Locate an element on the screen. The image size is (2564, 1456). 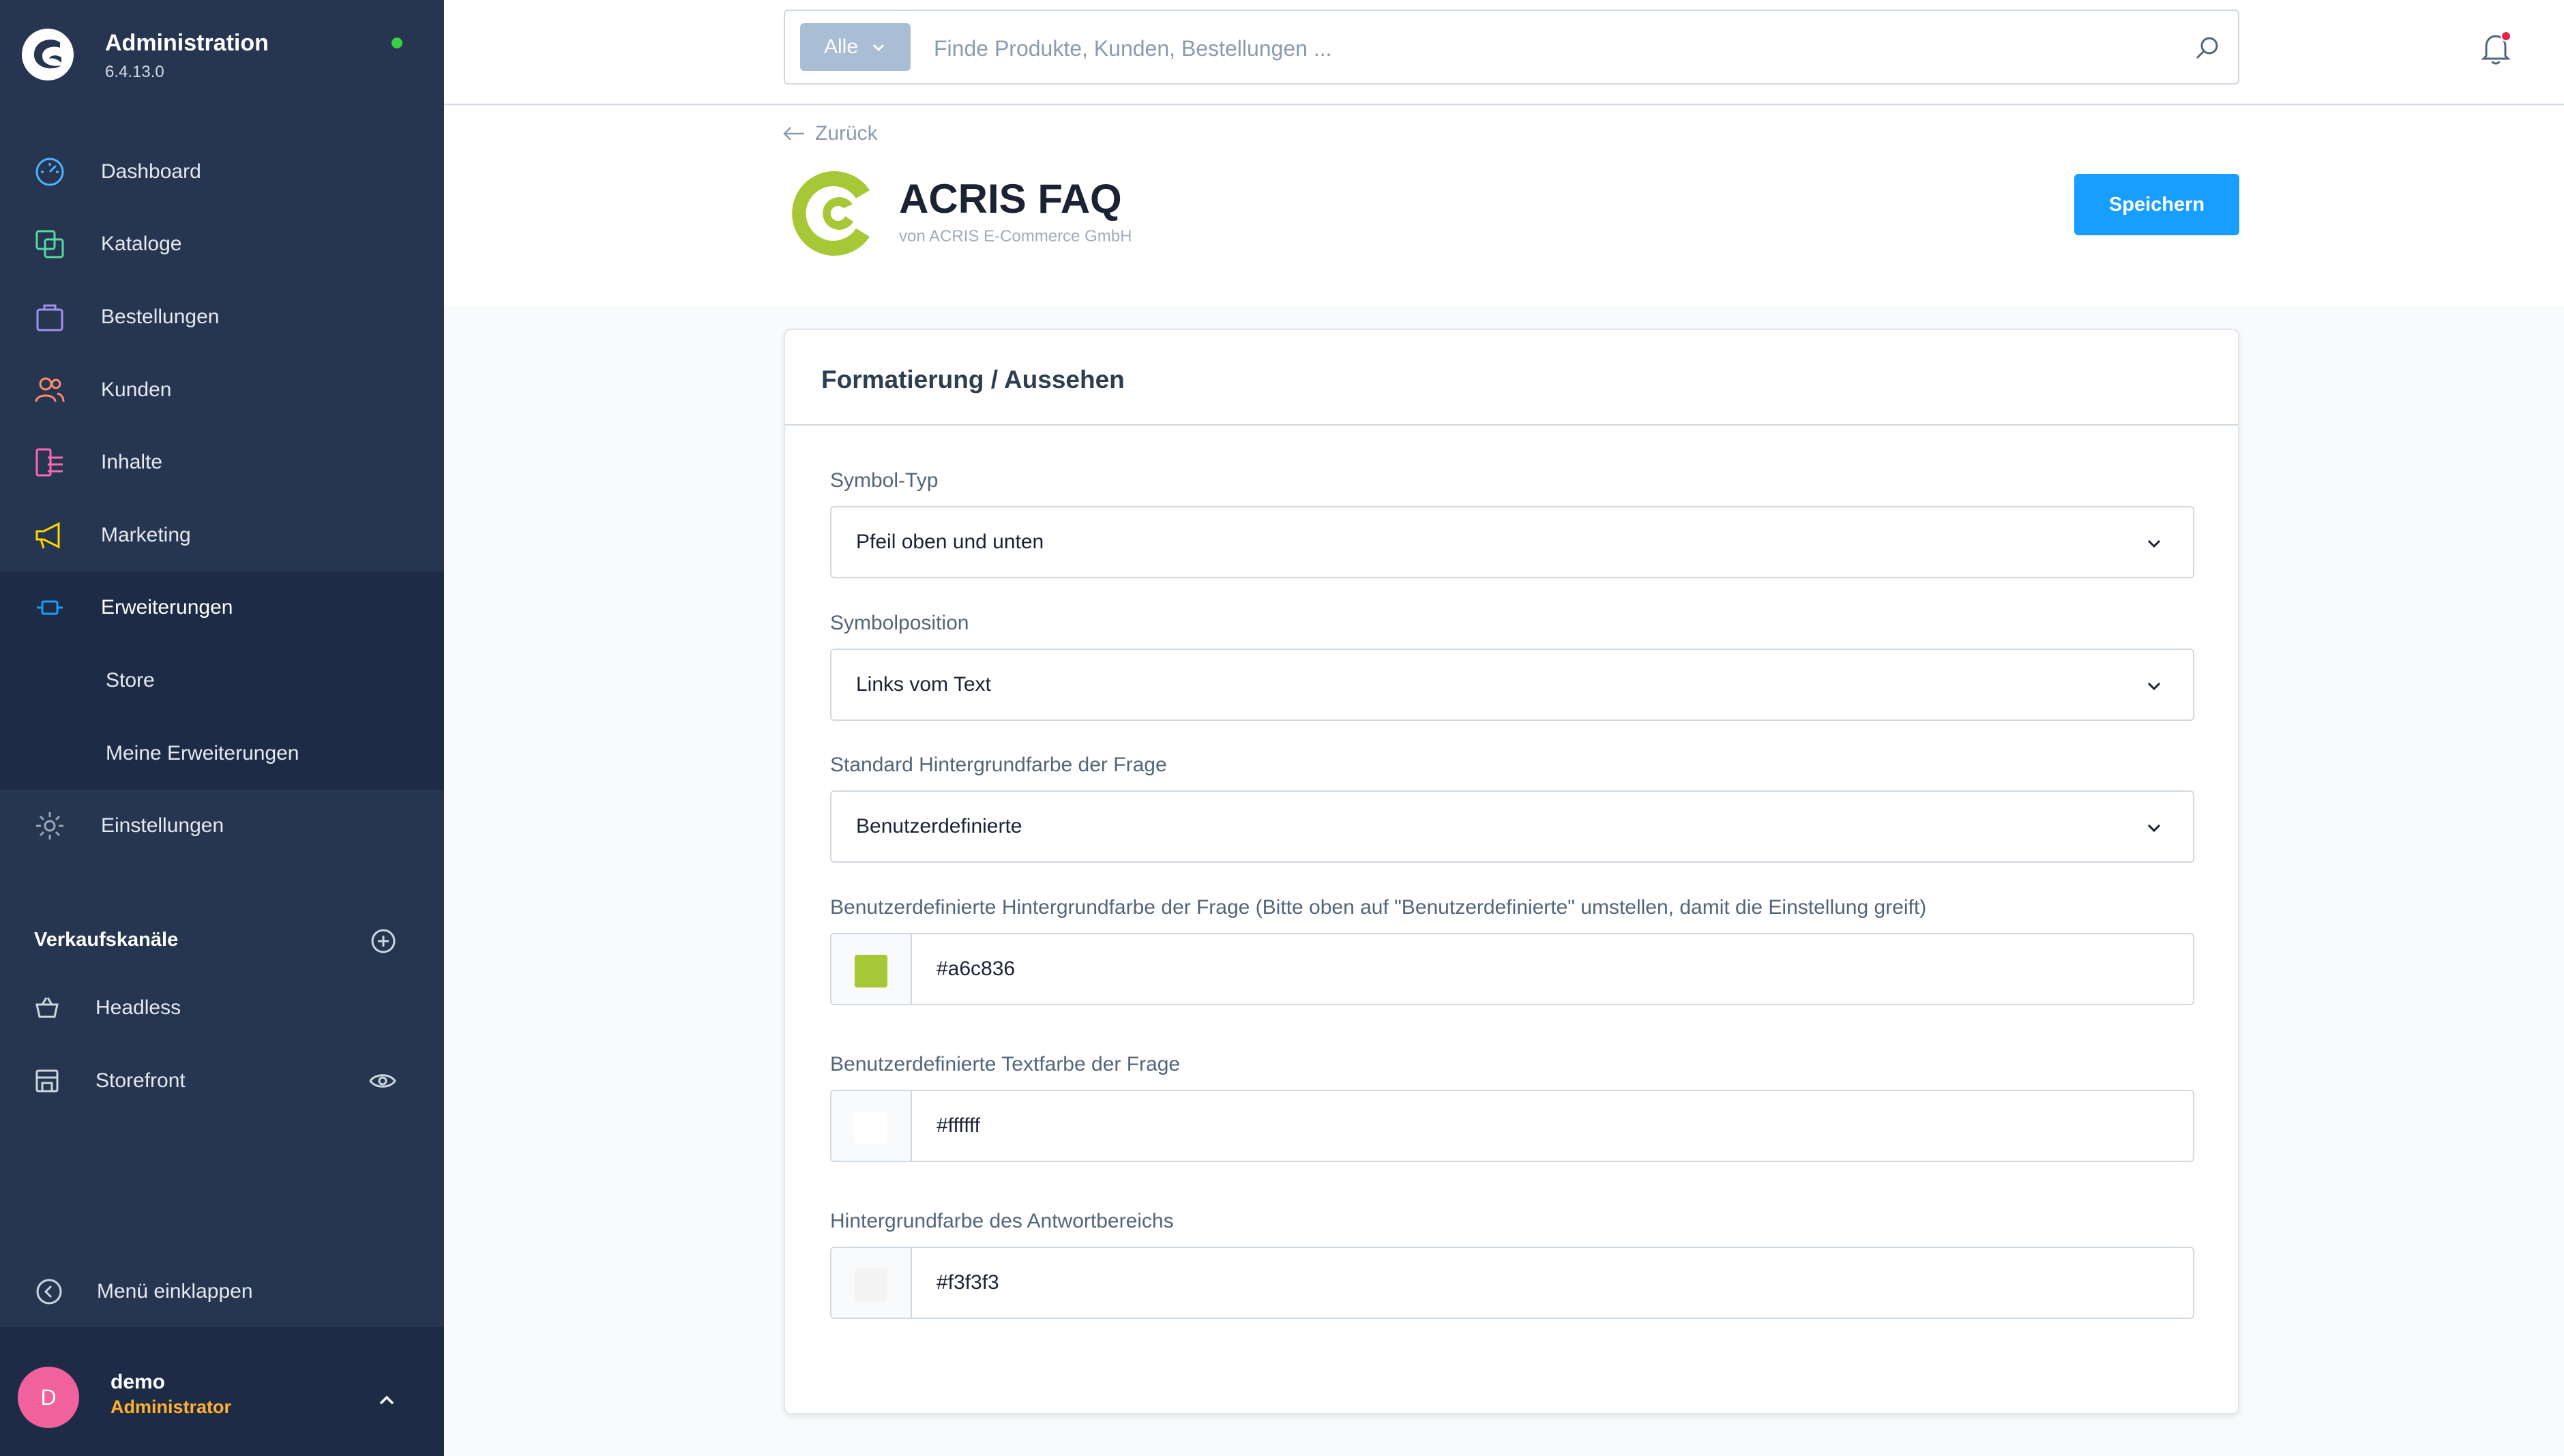
storefront-icon is located at coordinates (47, 1081).